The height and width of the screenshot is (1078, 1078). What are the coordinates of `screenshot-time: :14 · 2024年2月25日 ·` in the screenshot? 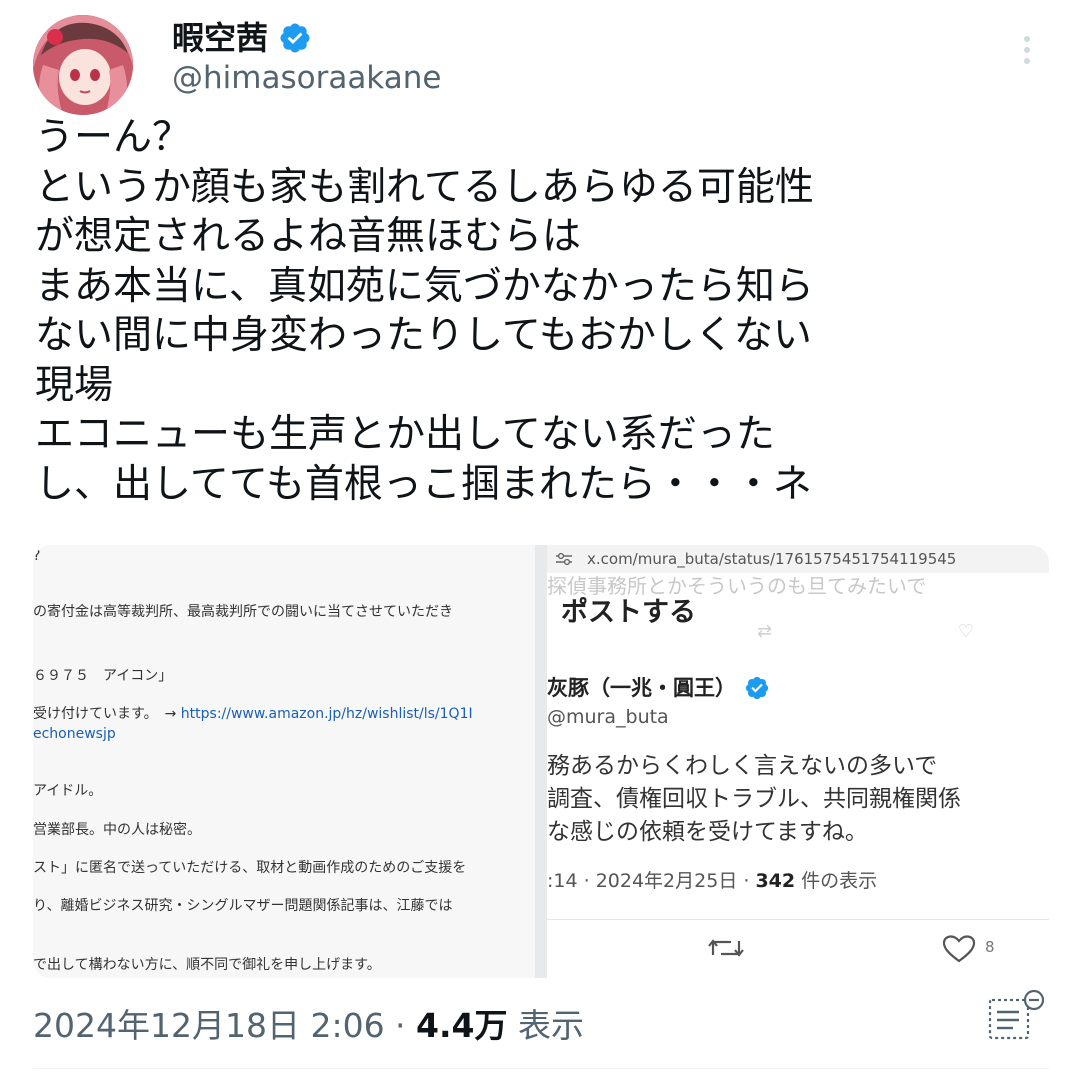 It's located at (651, 881).